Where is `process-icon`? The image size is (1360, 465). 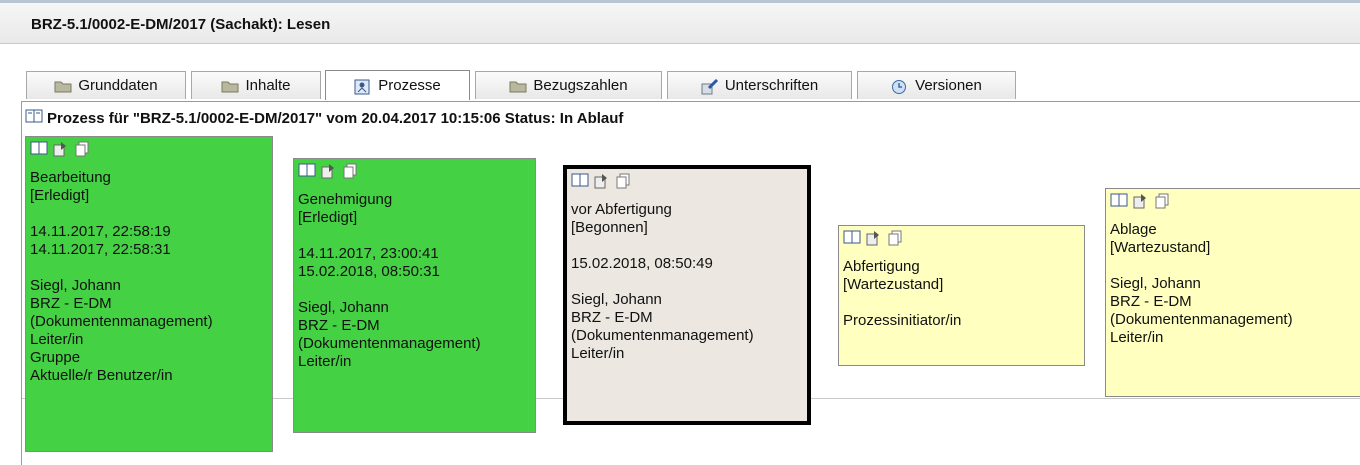 process-icon is located at coordinates (363, 86).